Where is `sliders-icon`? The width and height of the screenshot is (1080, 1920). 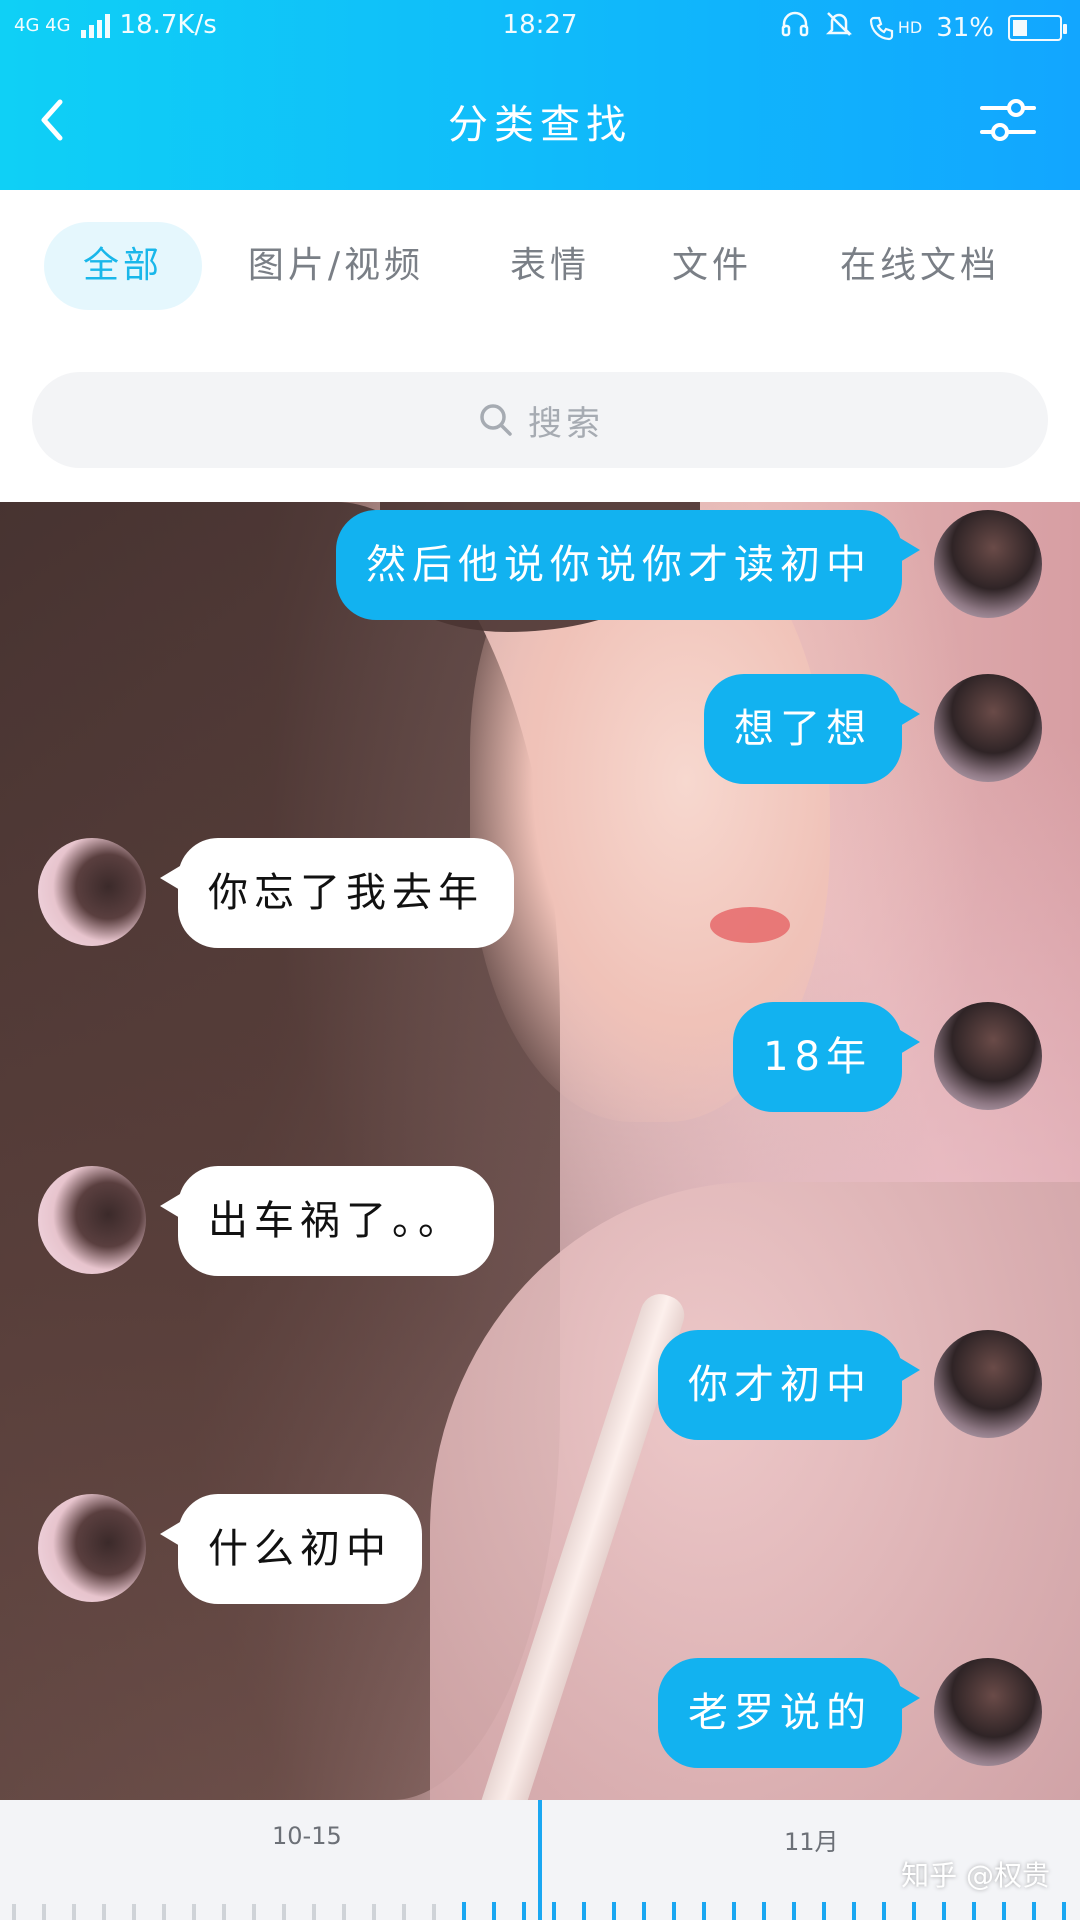 sliders-icon is located at coordinates (1008, 120).